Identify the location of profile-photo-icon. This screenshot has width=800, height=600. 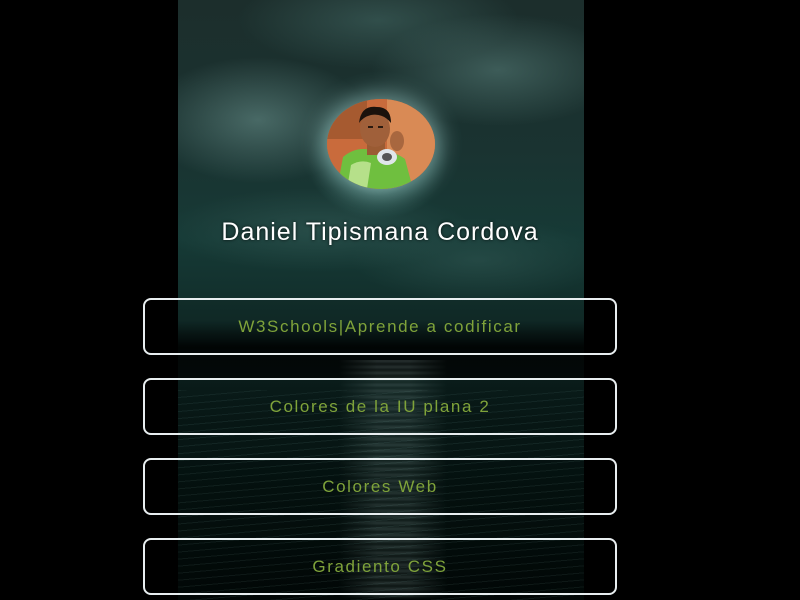
(381, 144).